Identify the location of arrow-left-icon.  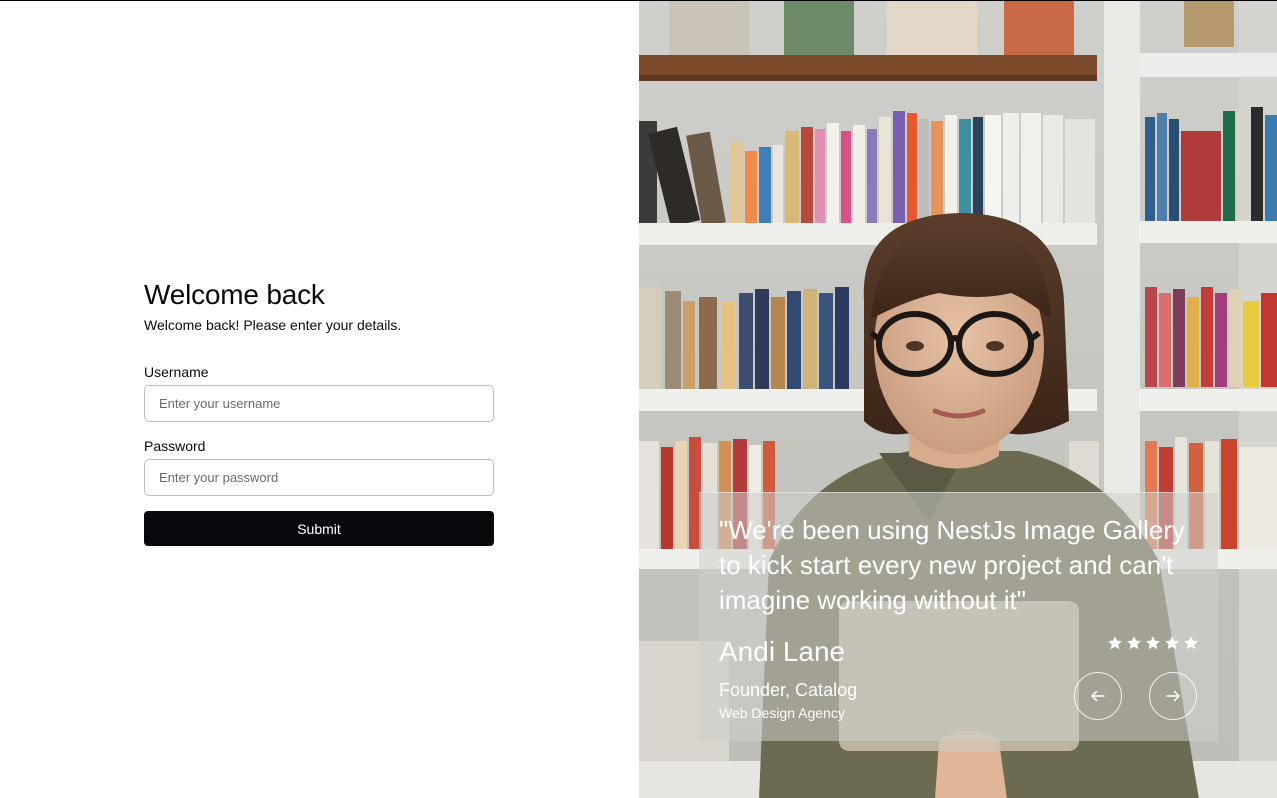
(1098, 696).